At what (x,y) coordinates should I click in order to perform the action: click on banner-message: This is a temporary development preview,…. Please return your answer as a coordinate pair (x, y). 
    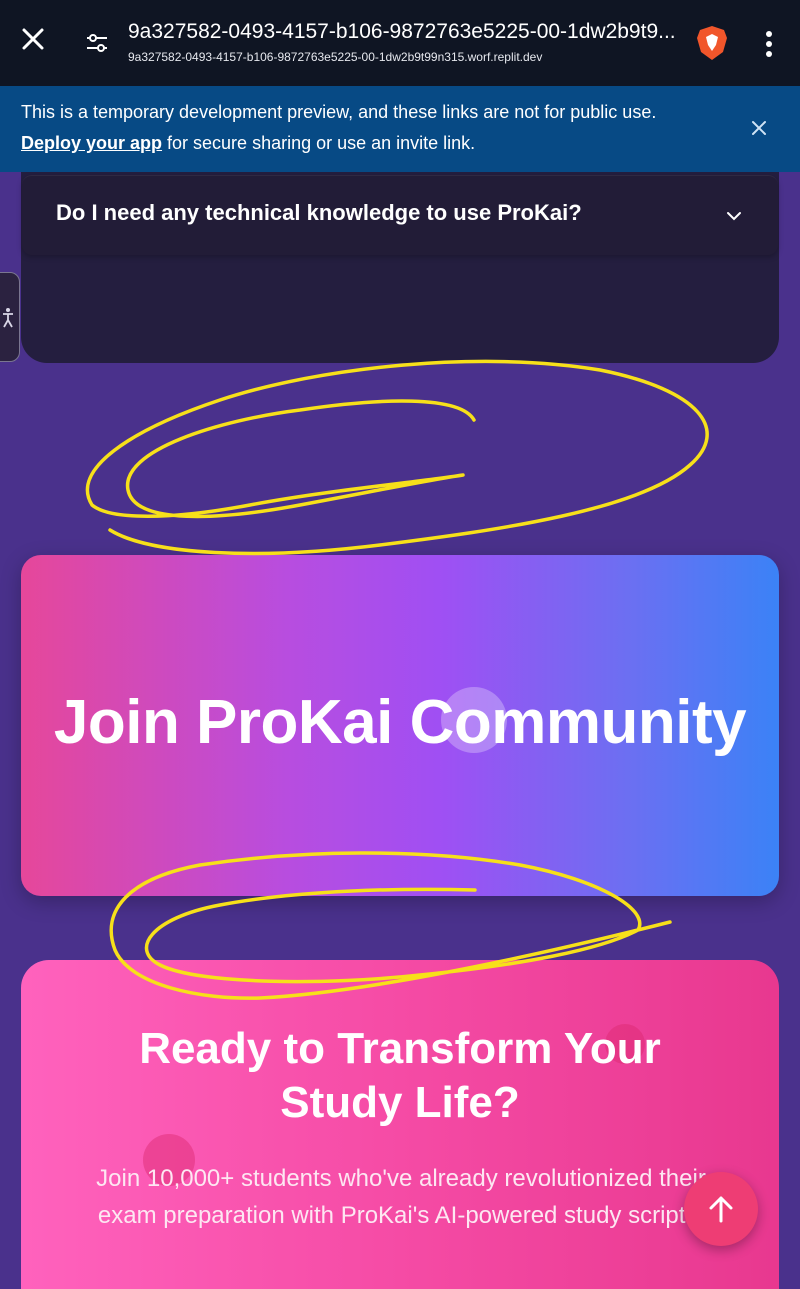
    Looking at the image, I should click on (339, 112).